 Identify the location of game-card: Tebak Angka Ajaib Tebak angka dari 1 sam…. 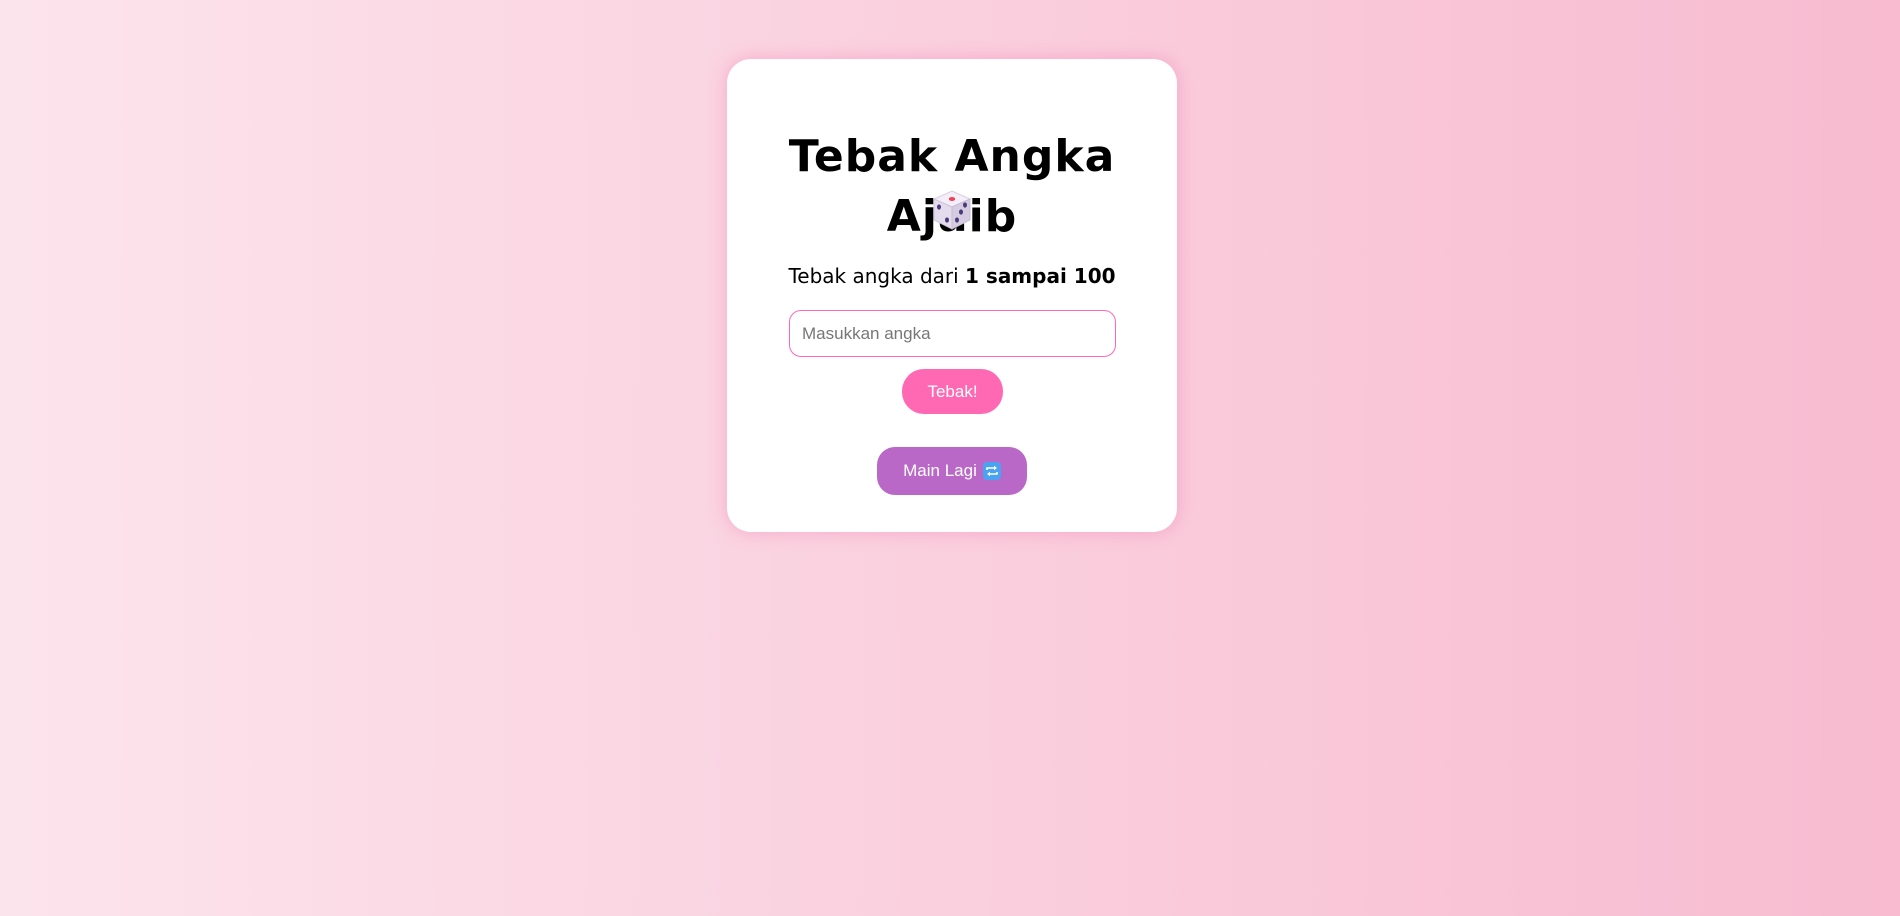
(952, 295).